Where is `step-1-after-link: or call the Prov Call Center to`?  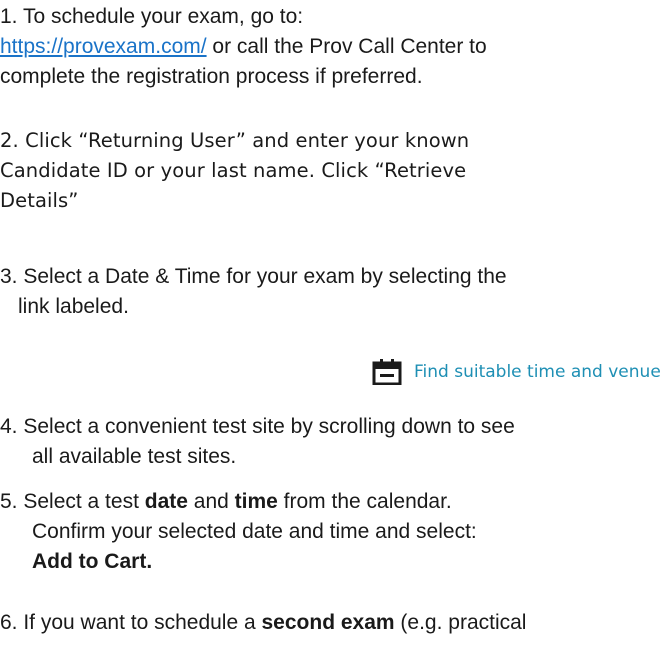 step-1-after-link: or call the Prov Call Center to is located at coordinates (346, 46).